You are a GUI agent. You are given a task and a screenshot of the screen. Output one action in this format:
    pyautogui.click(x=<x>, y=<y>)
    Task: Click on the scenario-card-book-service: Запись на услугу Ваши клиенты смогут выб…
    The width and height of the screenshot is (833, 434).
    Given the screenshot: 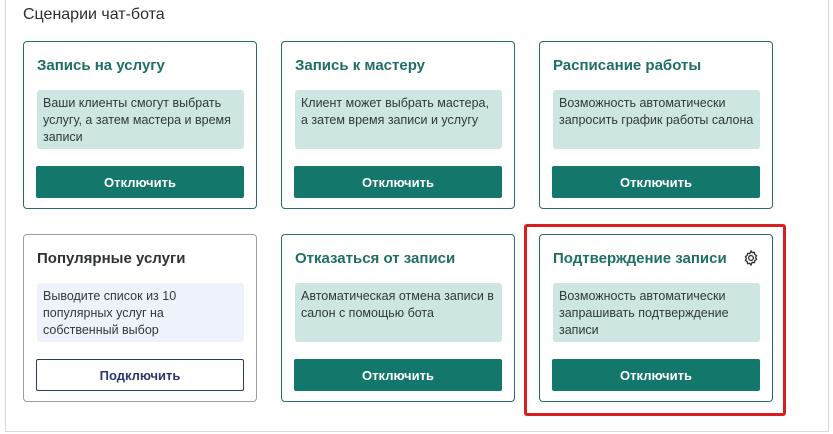 What is the action you would take?
    pyautogui.click(x=140, y=125)
    